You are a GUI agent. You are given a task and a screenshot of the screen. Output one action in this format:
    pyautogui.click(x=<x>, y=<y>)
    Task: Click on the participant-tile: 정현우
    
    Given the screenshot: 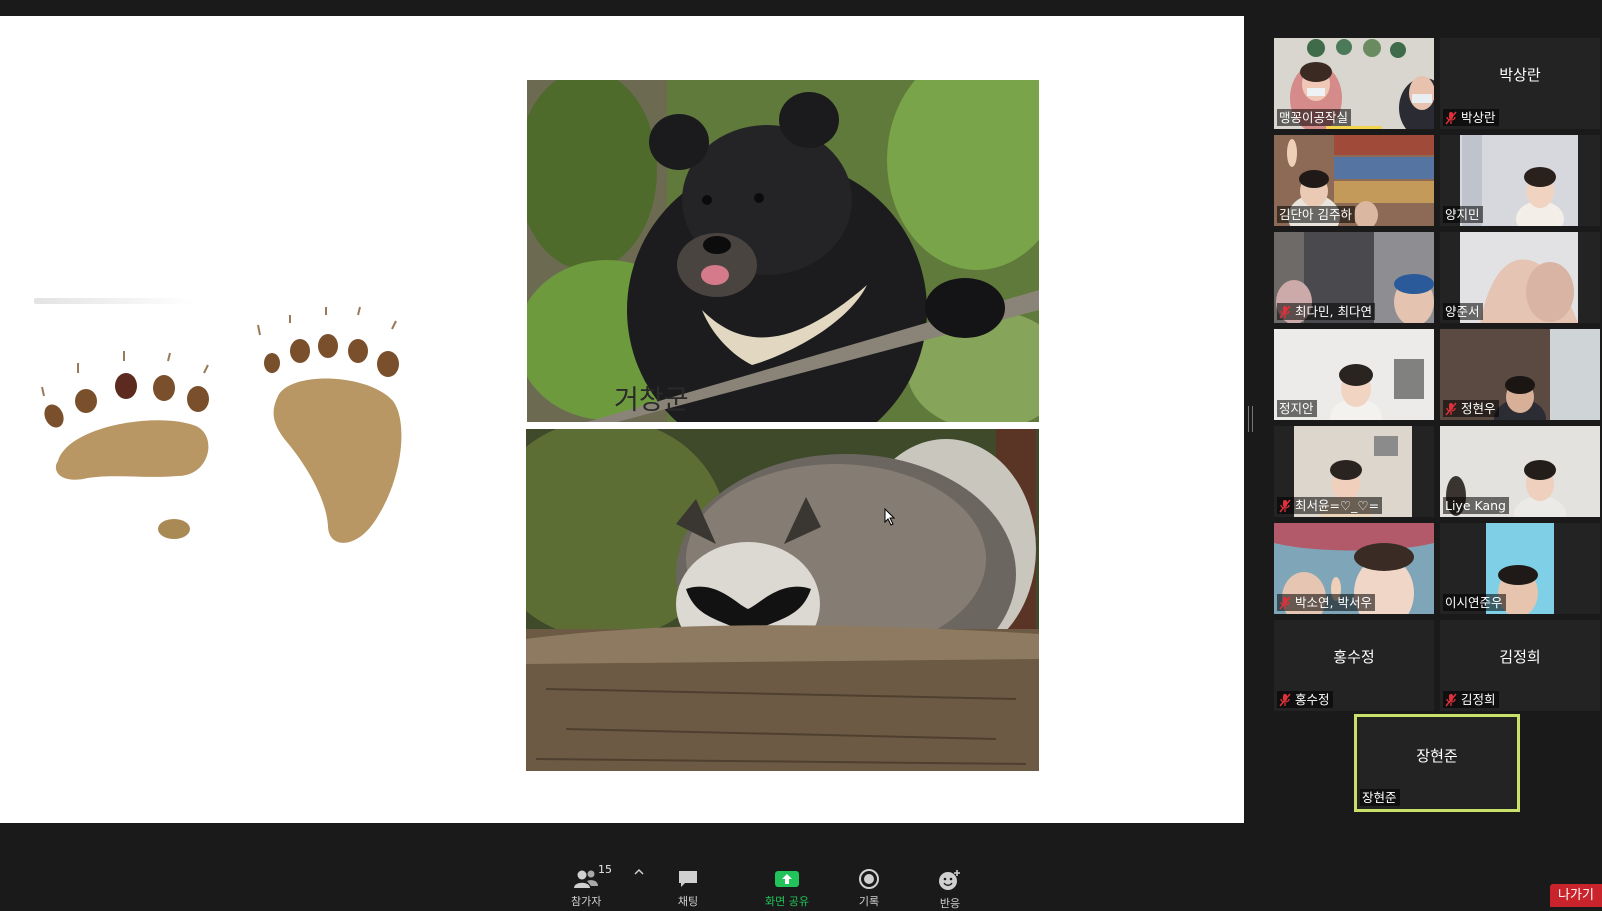 What is the action you would take?
    pyautogui.click(x=1520, y=374)
    